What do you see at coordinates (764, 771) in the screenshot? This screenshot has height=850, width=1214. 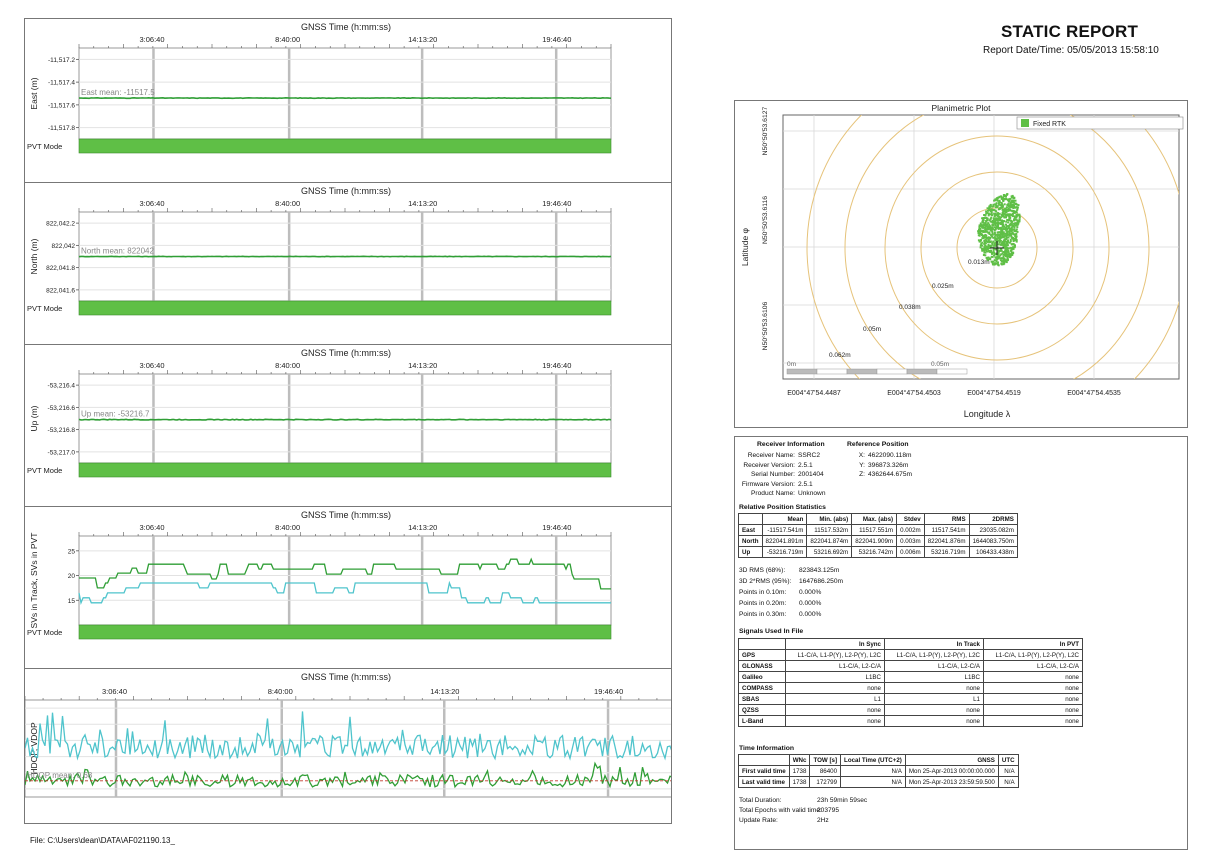 I see `table-cell: First valid time` at bounding box center [764, 771].